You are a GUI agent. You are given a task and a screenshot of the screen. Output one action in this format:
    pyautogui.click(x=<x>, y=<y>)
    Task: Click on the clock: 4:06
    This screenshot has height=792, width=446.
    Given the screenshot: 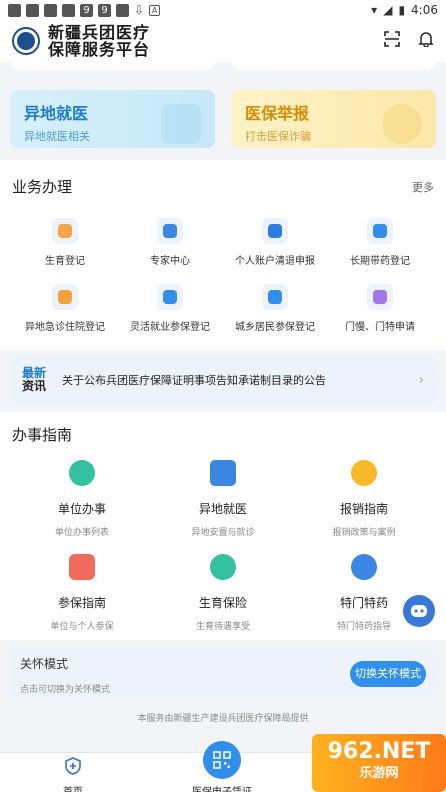 What is the action you would take?
    pyautogui.click(x=424, y=10)
    